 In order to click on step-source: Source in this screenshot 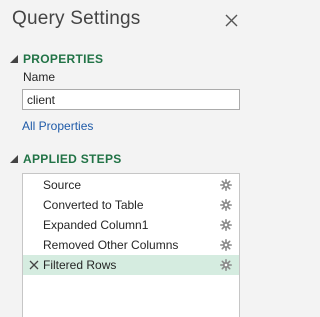, I will do `click(131, 185)`.